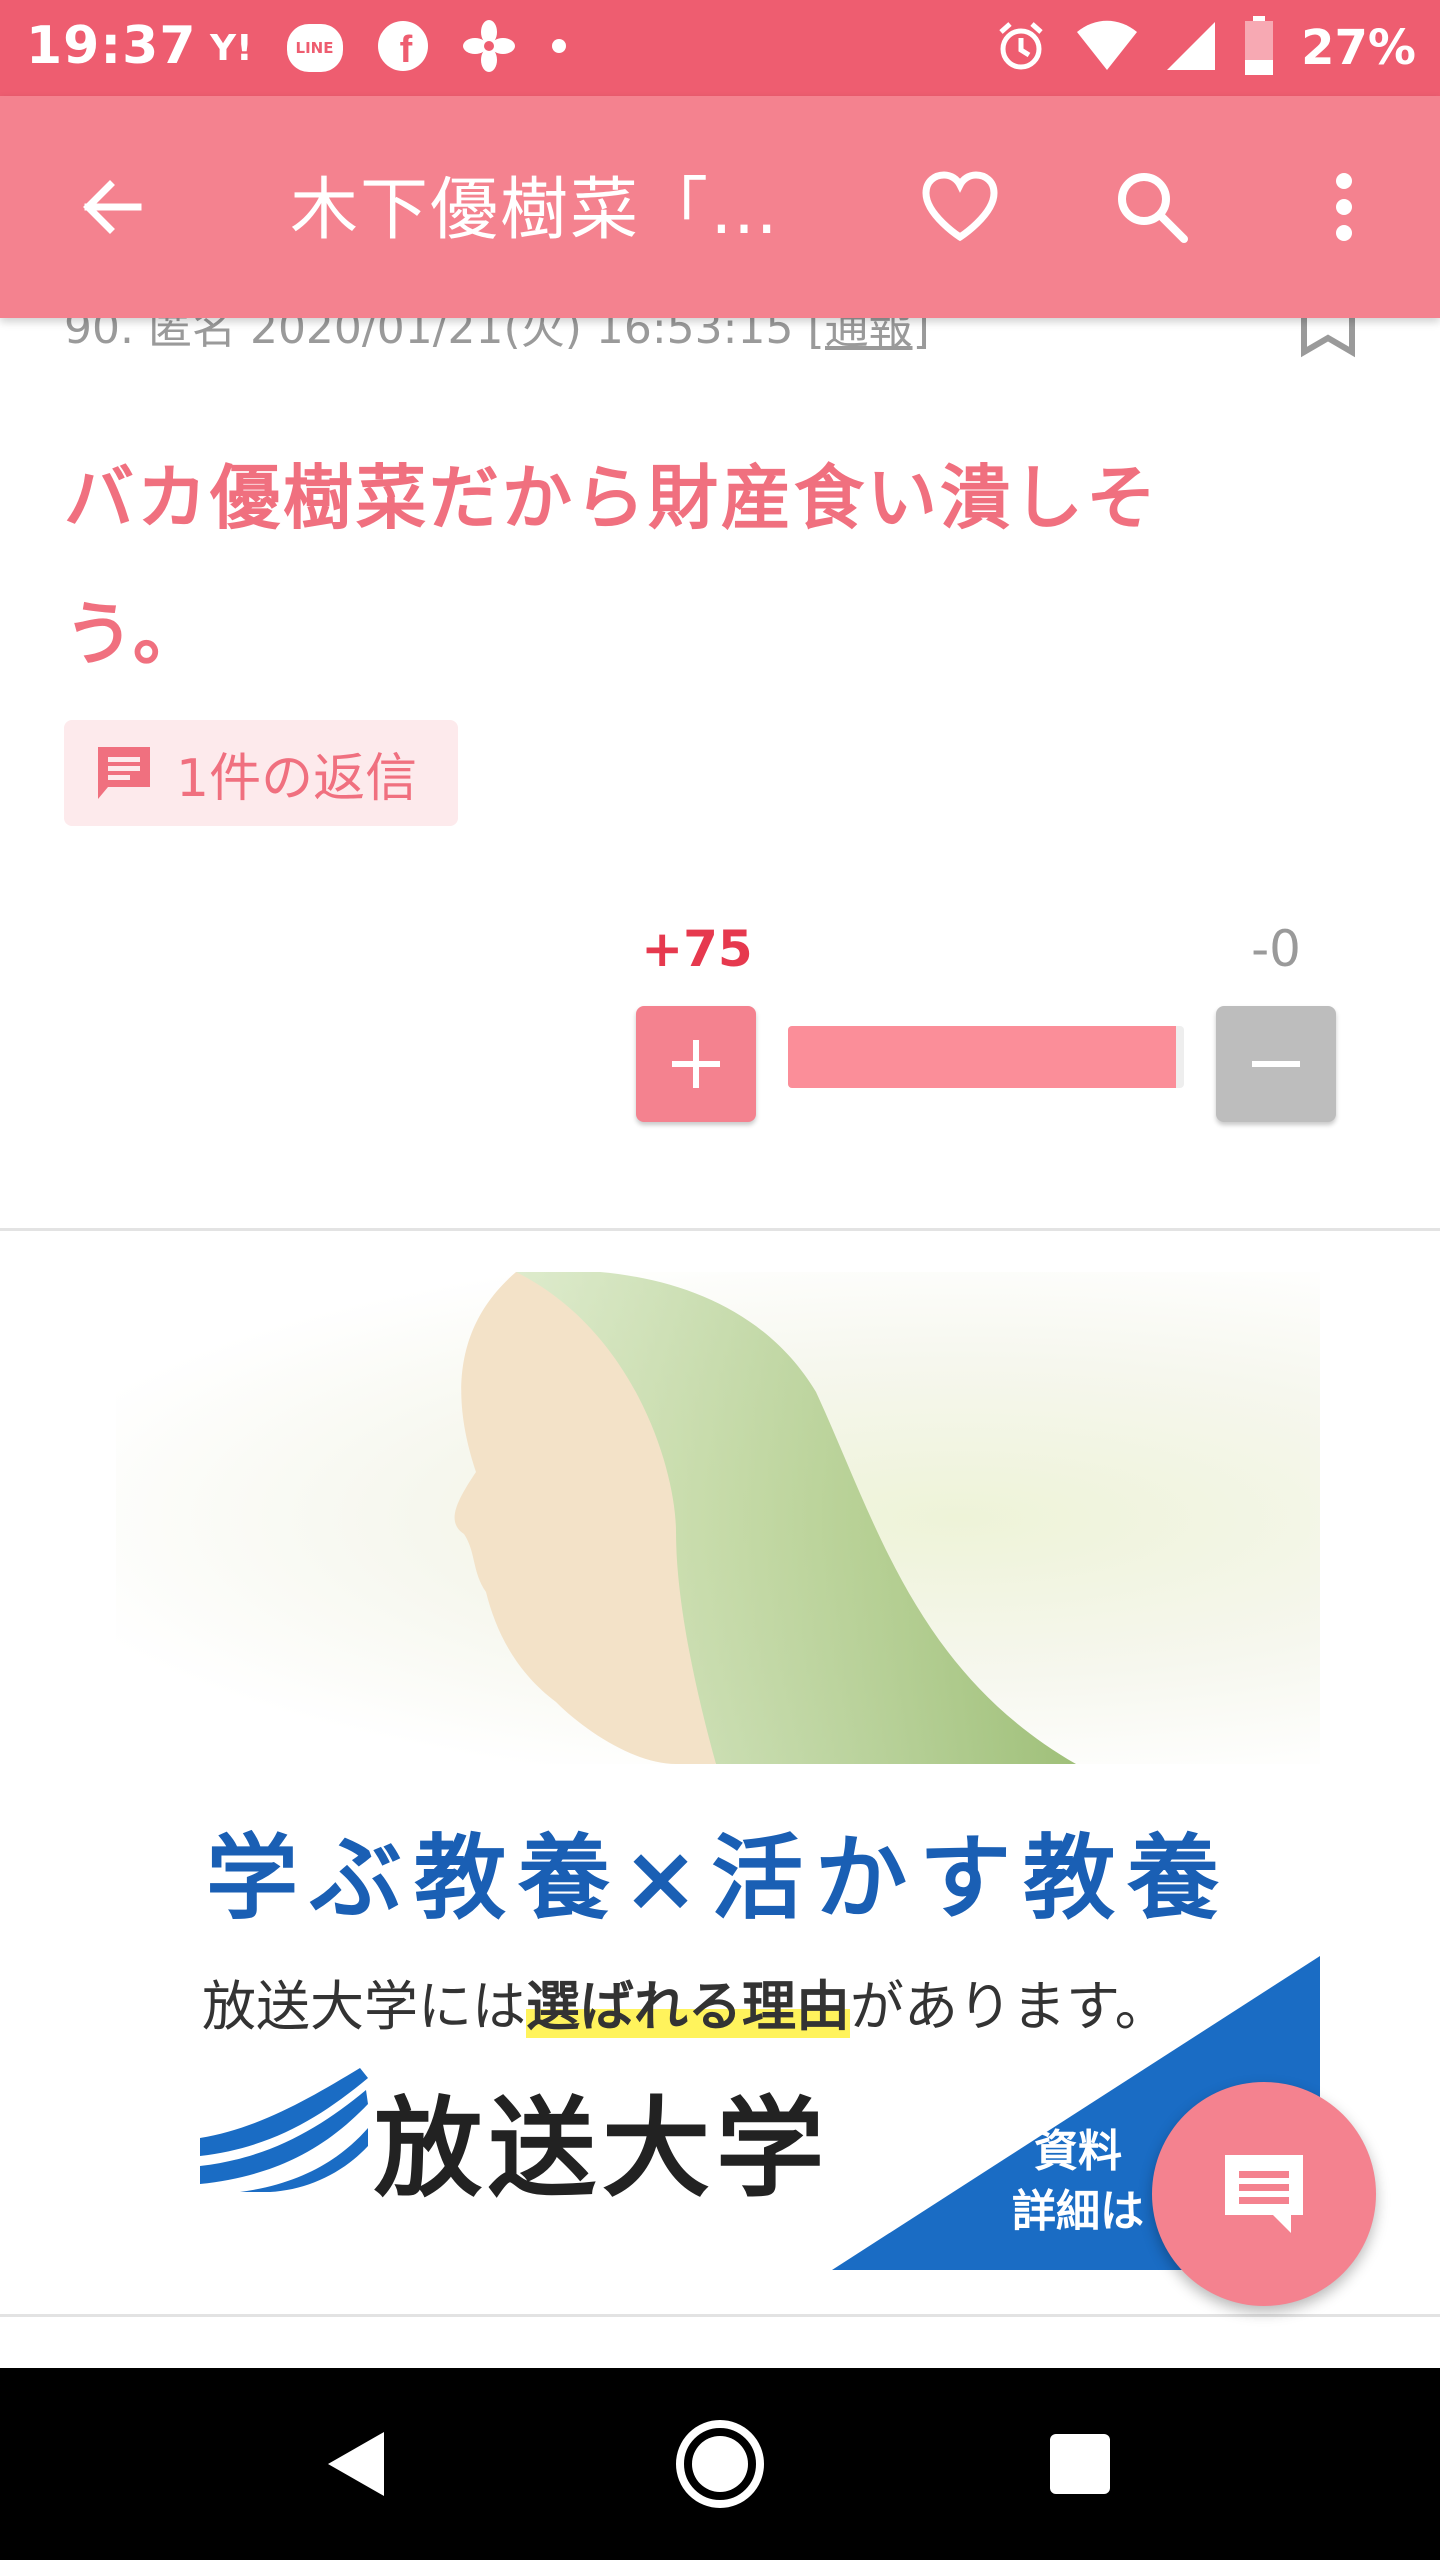 This screenshot has height=2560, width=1440. Describe the element at coordinates (1078, 2181) in the screenshot. I see `ad-cta: 資料 詳細は` at that location.